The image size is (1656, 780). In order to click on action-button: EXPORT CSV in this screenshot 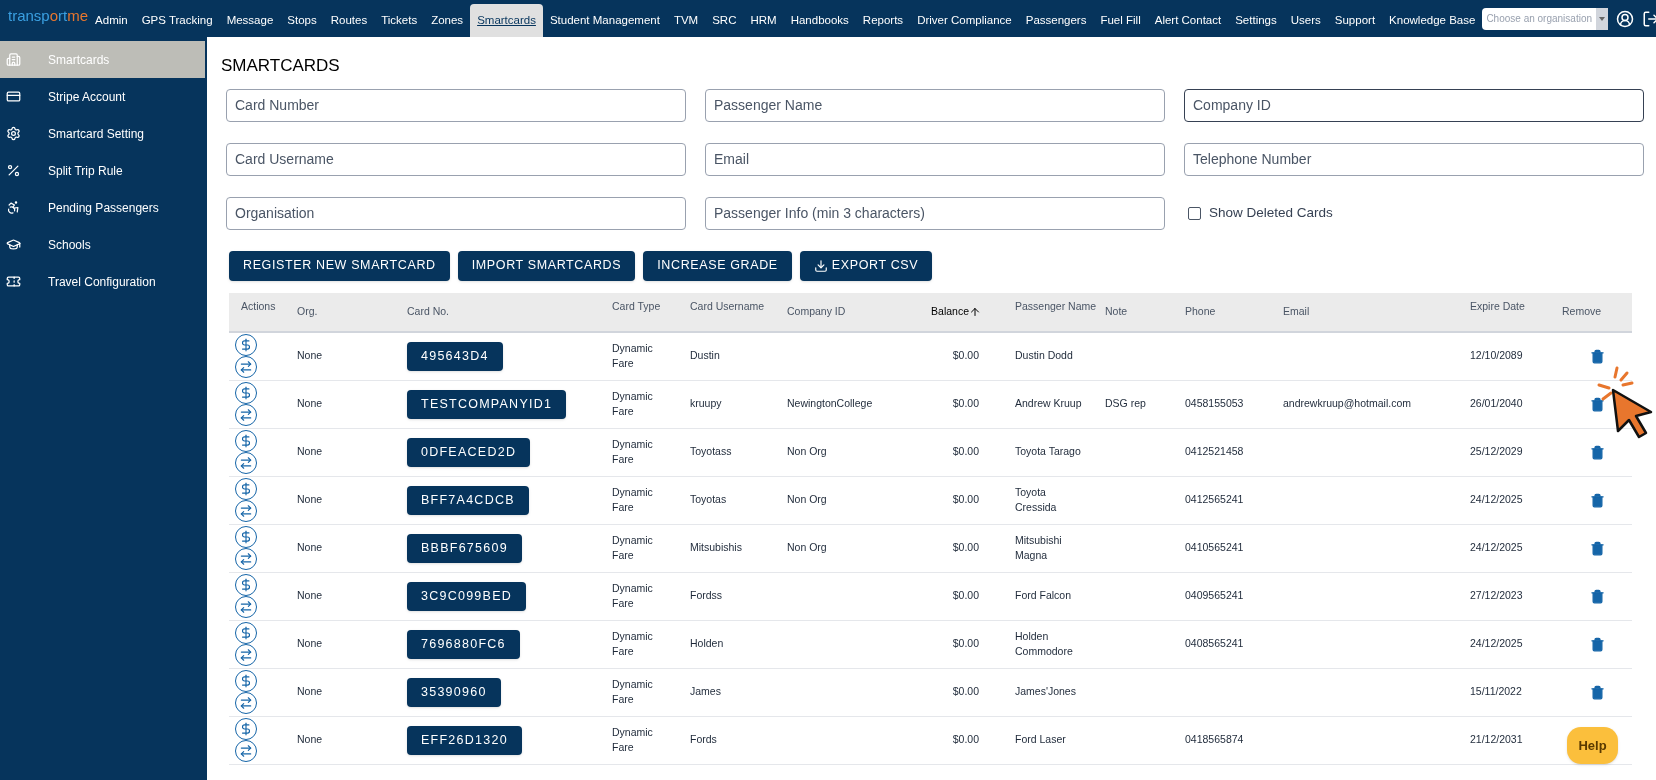, I will do `click(866, 265)`.